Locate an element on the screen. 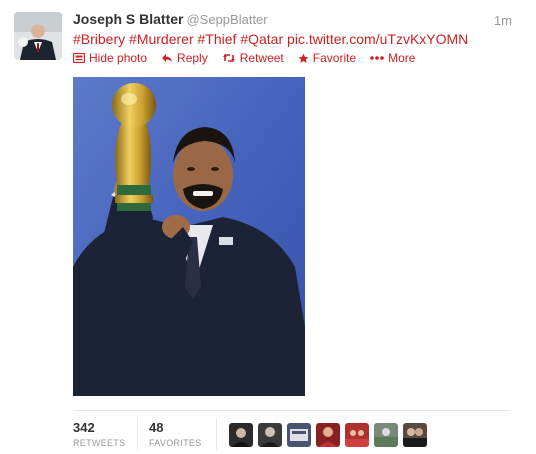 The image size is (536, 454). reply-button: Reply is located at coordinates (184, 58).